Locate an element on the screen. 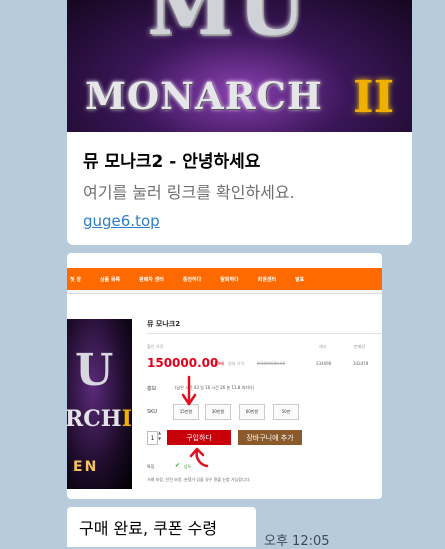 The height and width of the screenshot is (549, 445). down-arrow-icon is located at coordinates (189, 390).